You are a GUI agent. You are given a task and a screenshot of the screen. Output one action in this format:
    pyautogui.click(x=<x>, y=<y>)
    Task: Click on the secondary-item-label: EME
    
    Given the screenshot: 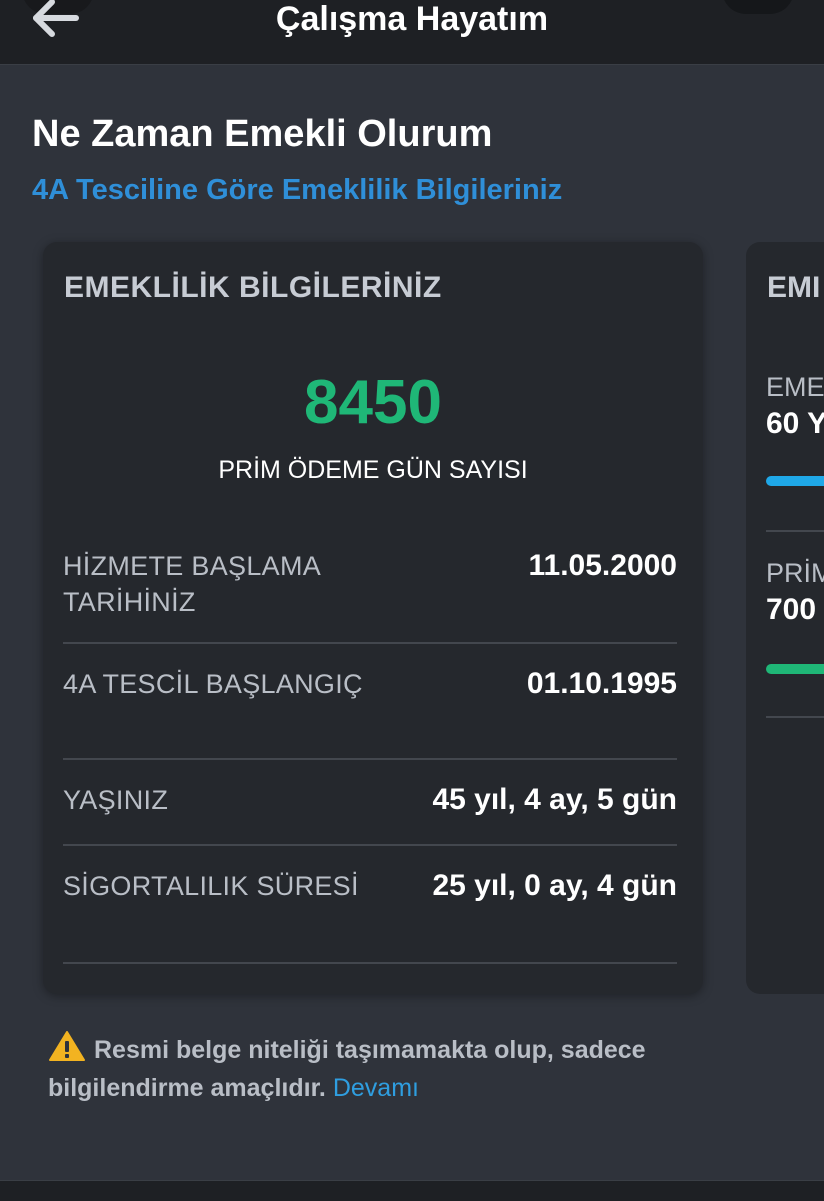 What is the action you would take?
    pyautogui.click(x=795, y=387)
    